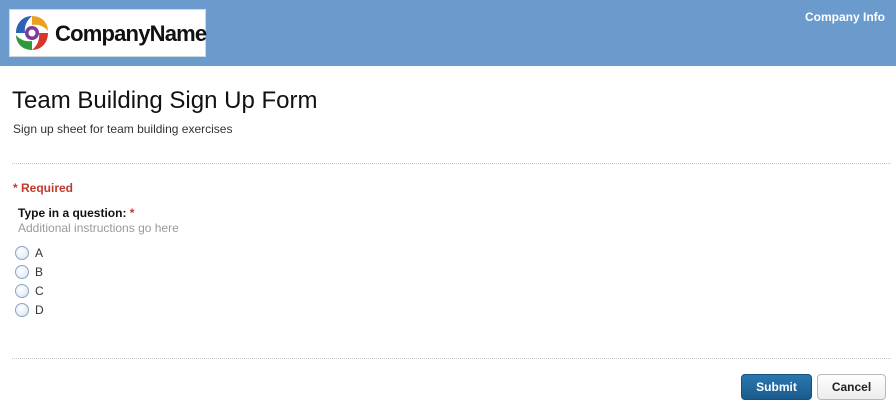 The image size is (896, 407). Describe the element at coordinates (131, 33) in the screenshot. I see `logo-text: CompanyName` at that location.